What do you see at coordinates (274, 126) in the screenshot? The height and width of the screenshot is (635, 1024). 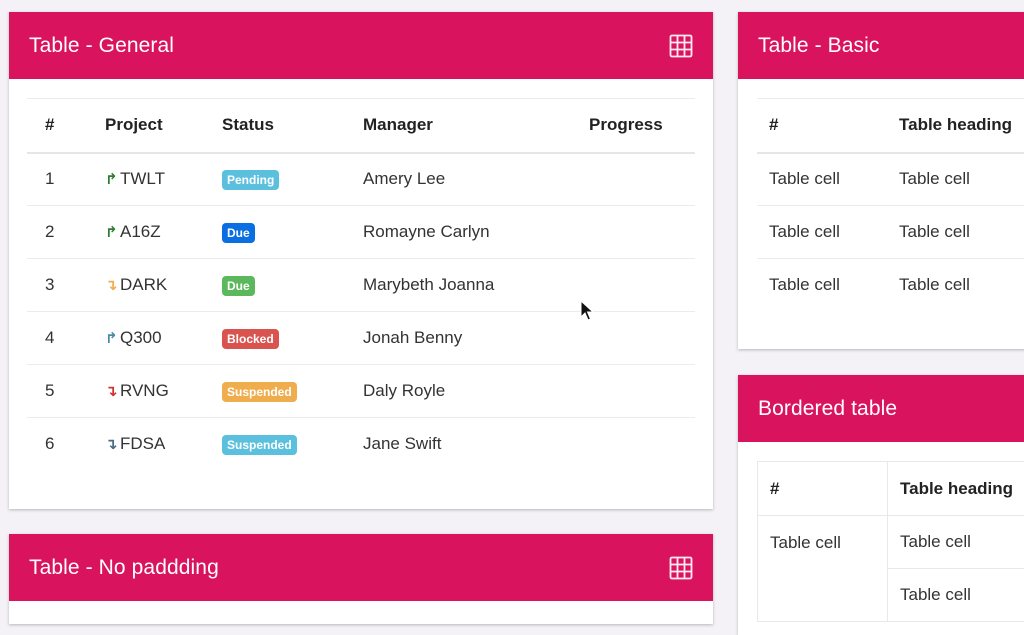 I see `column-header-status: Status` at bounding box center [274, 126].